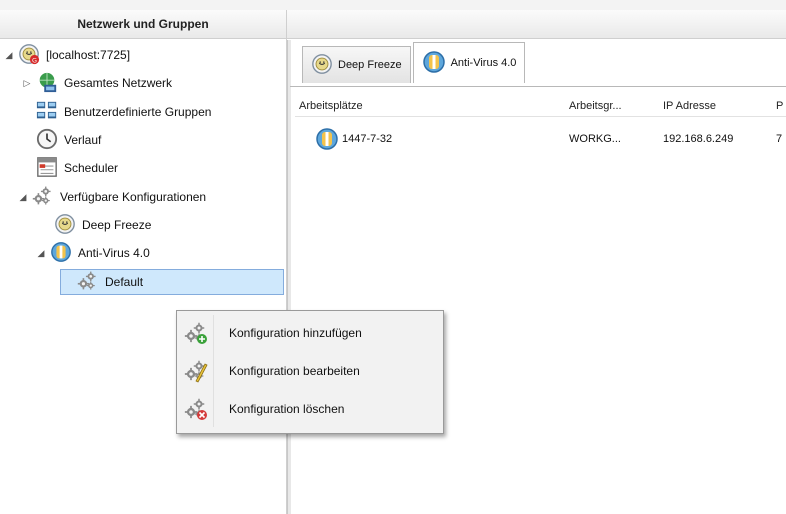  What do you see at coordinates (88, 55) in the screenshot?
I see `tree-node-label: [localhost:7725]` at bounding box center [88, 55].